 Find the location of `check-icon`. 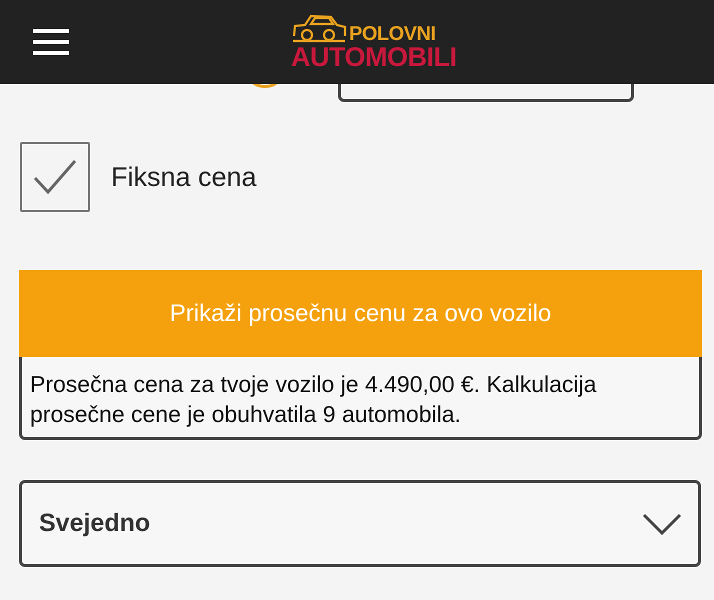

check-icon is located at coordinates (55, 177).